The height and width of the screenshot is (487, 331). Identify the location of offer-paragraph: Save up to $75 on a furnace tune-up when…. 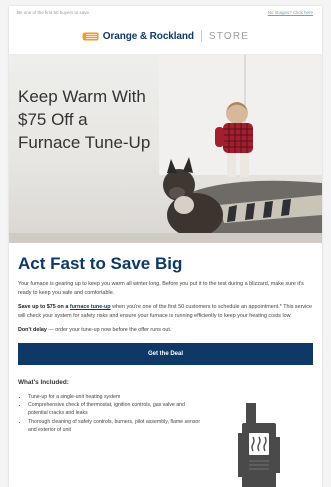
(165, 311).